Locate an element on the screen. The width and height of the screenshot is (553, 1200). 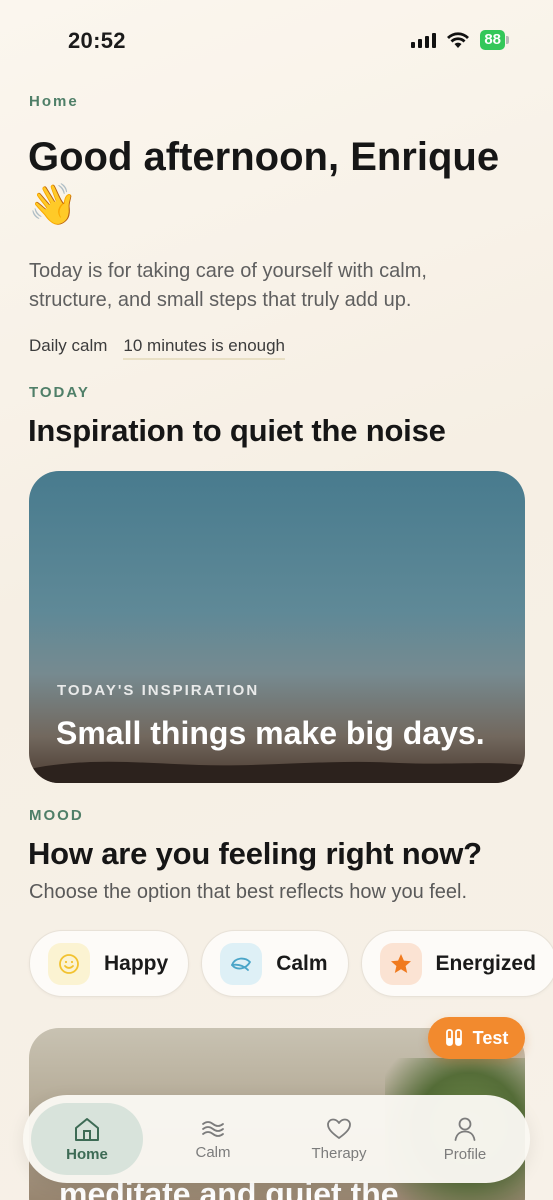
mood-option-calm: Calm is located at coordinates (275, 963).